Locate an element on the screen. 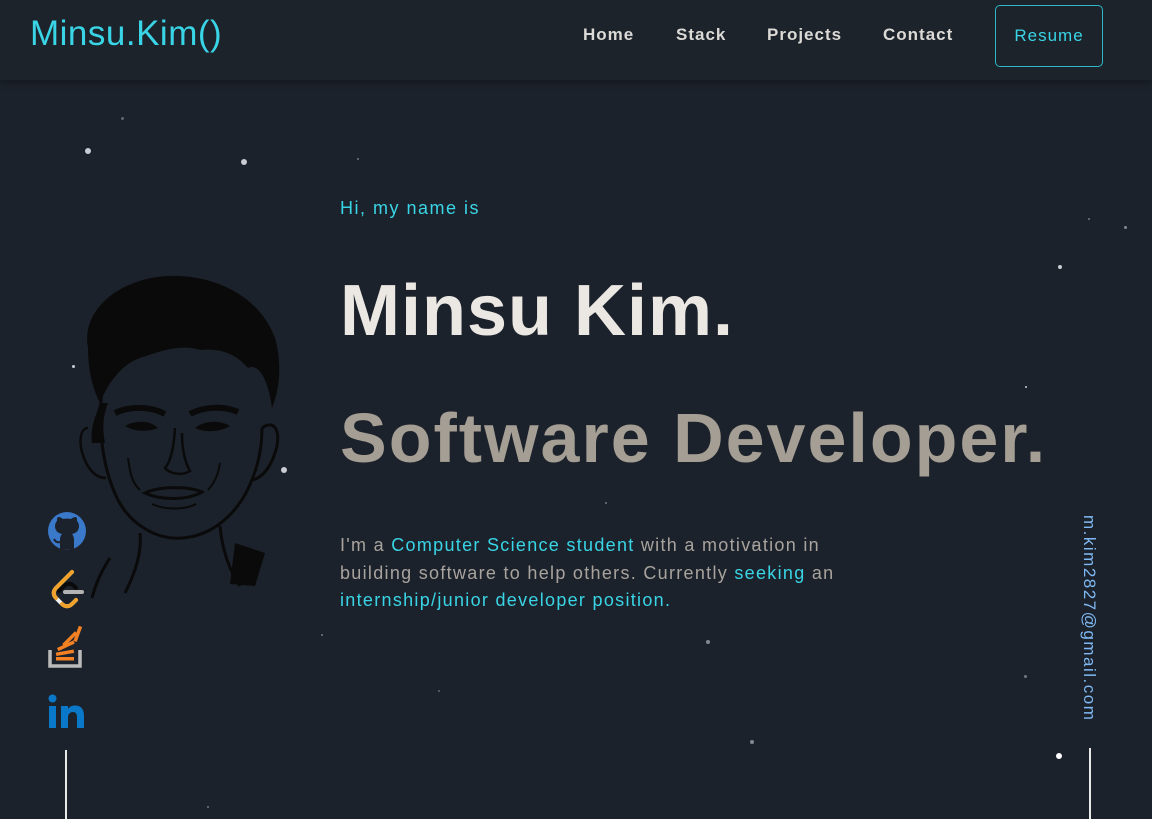  email-link: m.kim2827@gmail.com is located at coordinates (1089, 618).